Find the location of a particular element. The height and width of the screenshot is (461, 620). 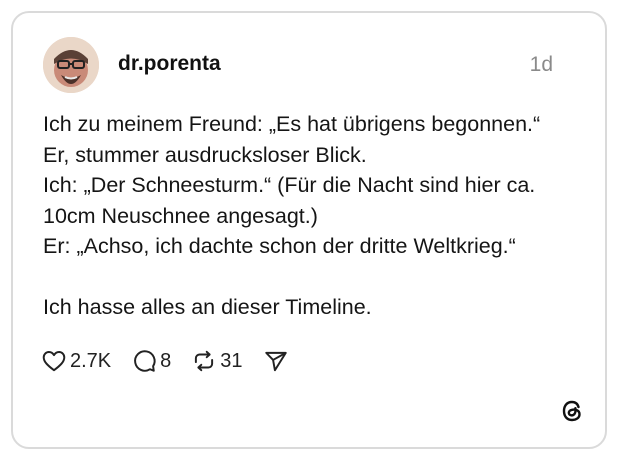

post-line: Ich hasse alles an dieser Timeline. is located at coordinates (207, 307).